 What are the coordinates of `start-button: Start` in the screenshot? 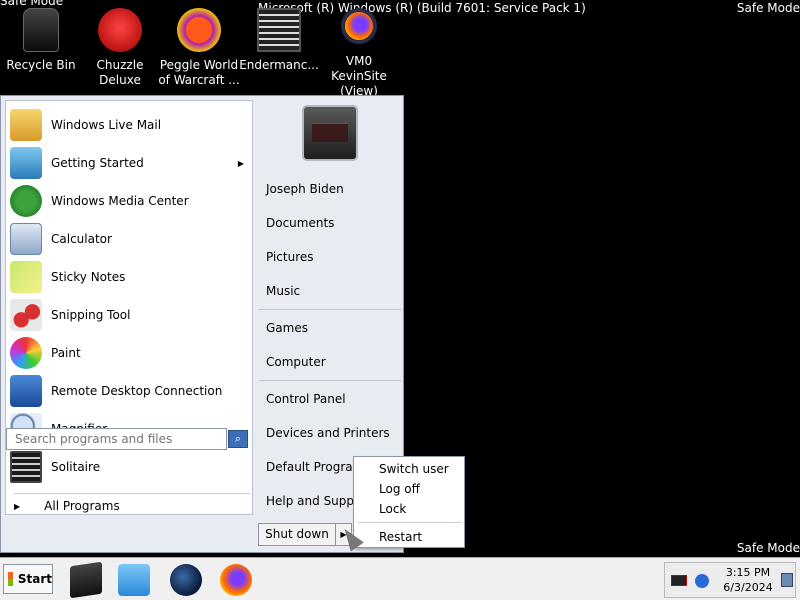 It's located at (28, 579).